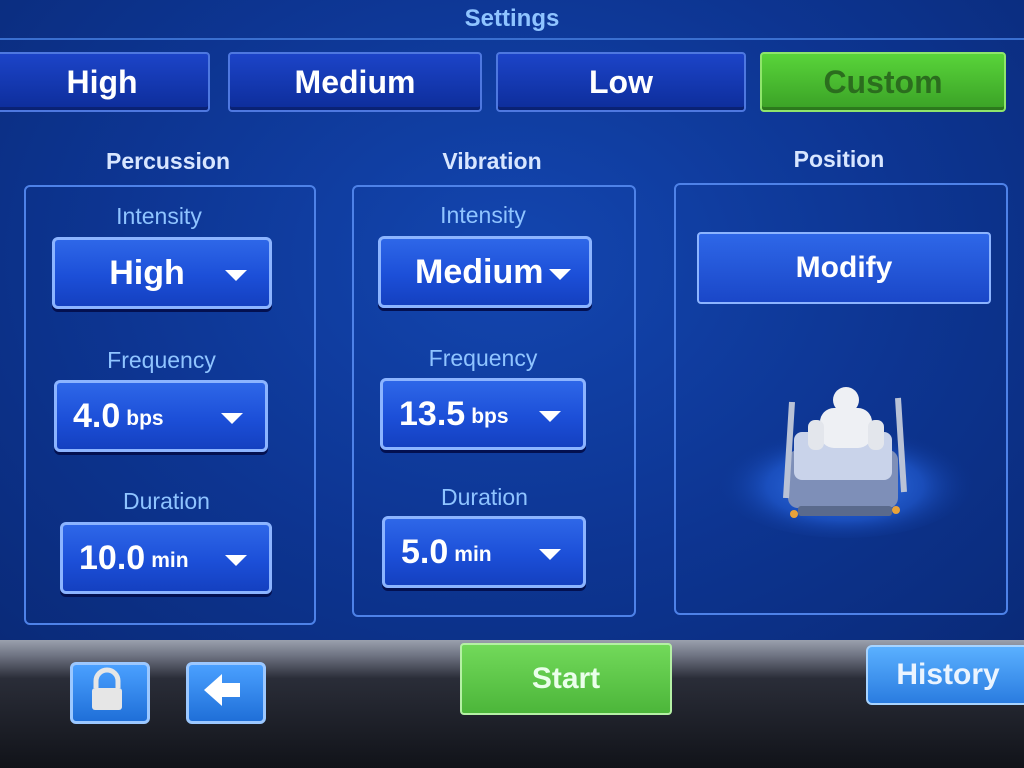 The image size is (1024, 768). What do you see at coordinates (845, 460) in the screenshot?
I see `patient-bed-icon` at bounding box center [845, 460].